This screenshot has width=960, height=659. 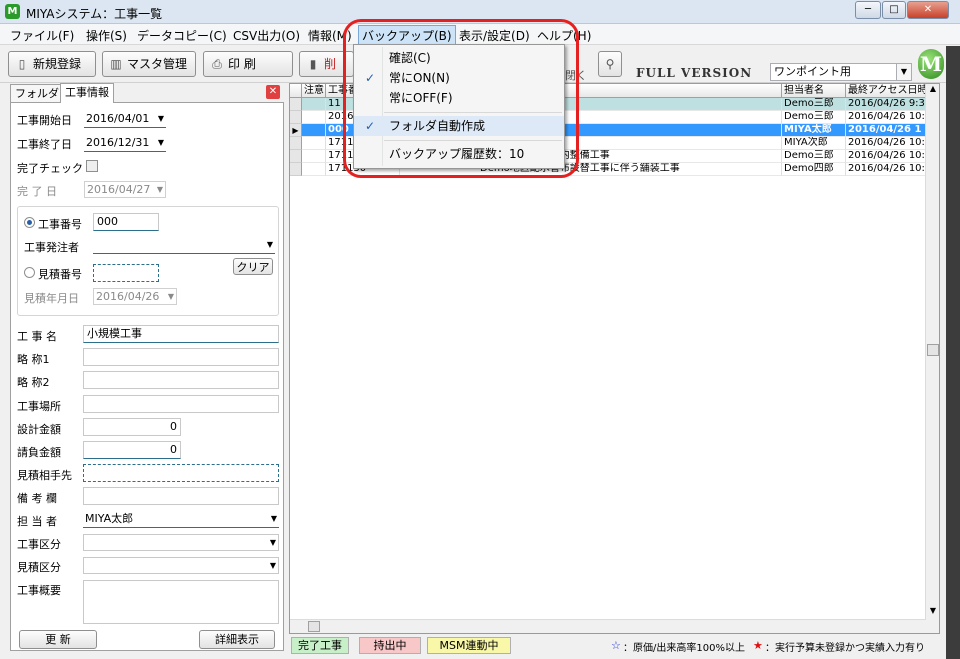 I want to click on koji-no-field: 000, so click(x=126, y=222).